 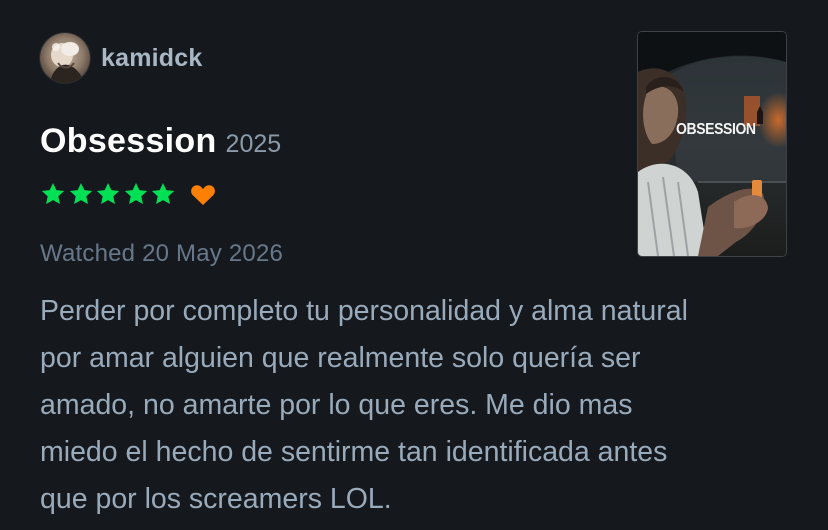 I want to click on username: kamidck, so click(x=151, y=58).